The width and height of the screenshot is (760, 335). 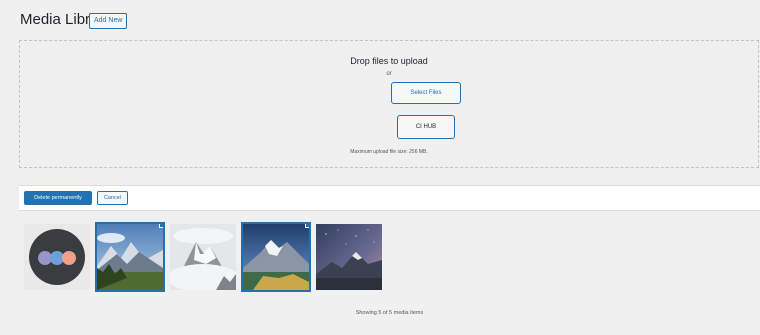 I want to click on media-item-circles-logo, so click(x=57, y=257).